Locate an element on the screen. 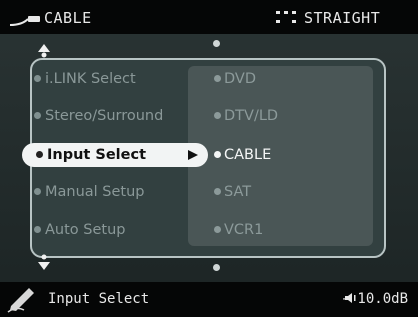 This screenshot has width=418, height=317. menu-item-stereo-surround: Stereo/Surround is located at coordinates (109, 116).